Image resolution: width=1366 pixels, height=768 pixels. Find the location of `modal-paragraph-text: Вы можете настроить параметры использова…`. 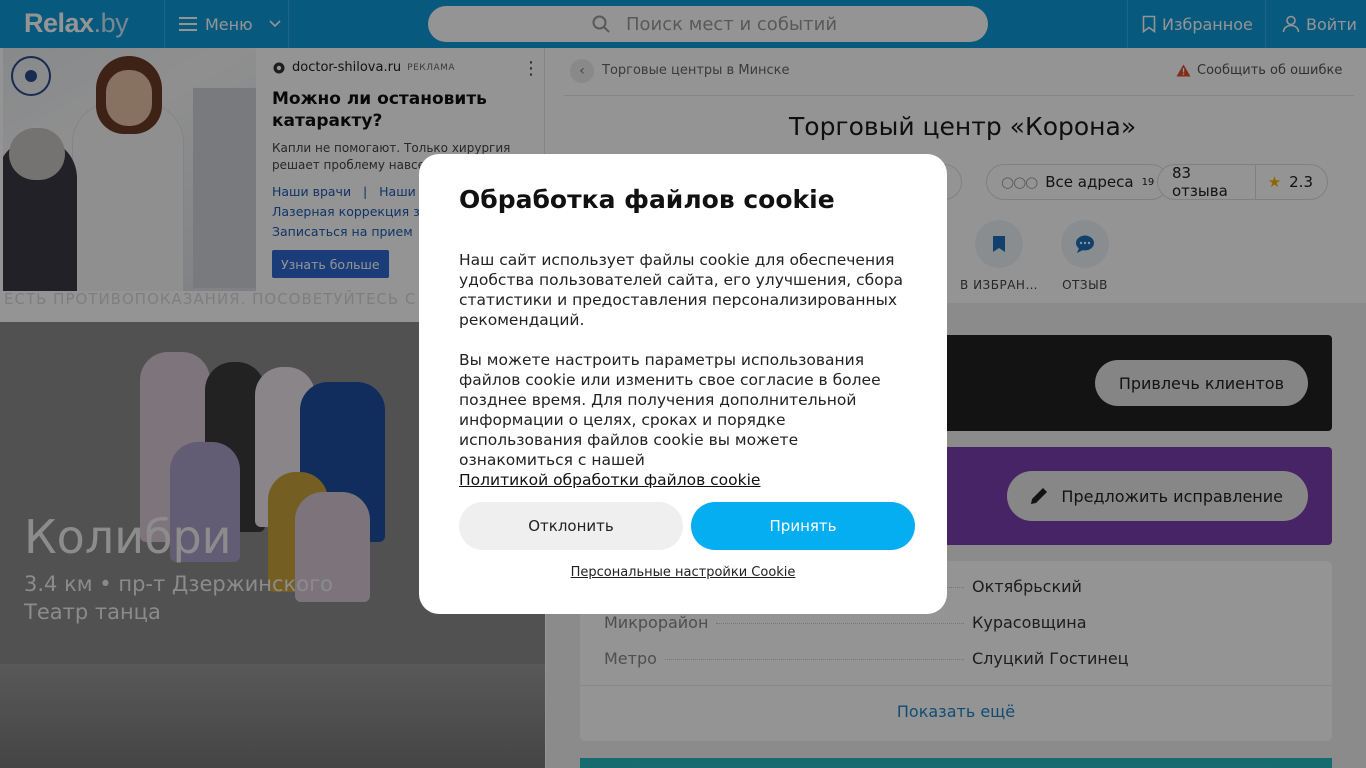

modal-paragraph-text: Вы можете настроить параметры использова… is located at coordinates (670, 410).